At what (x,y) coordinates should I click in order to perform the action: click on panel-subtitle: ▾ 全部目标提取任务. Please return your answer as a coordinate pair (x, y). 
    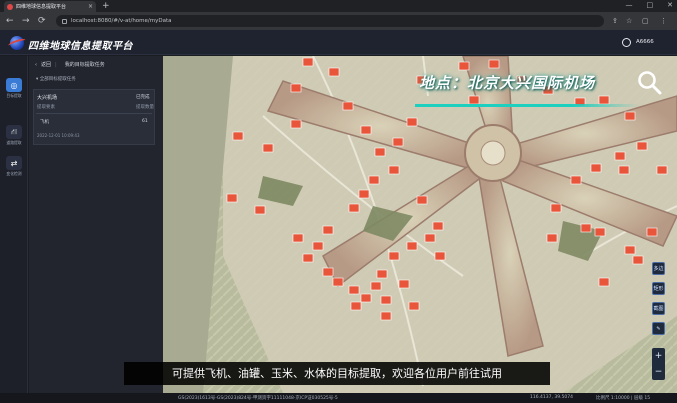
    Looking at the image, I should click on (56, 79).